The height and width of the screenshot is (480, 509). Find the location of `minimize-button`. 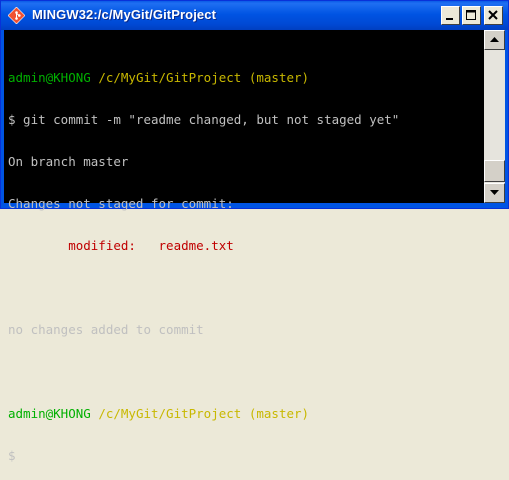

minimize-button is located at coordinates (450, 15).